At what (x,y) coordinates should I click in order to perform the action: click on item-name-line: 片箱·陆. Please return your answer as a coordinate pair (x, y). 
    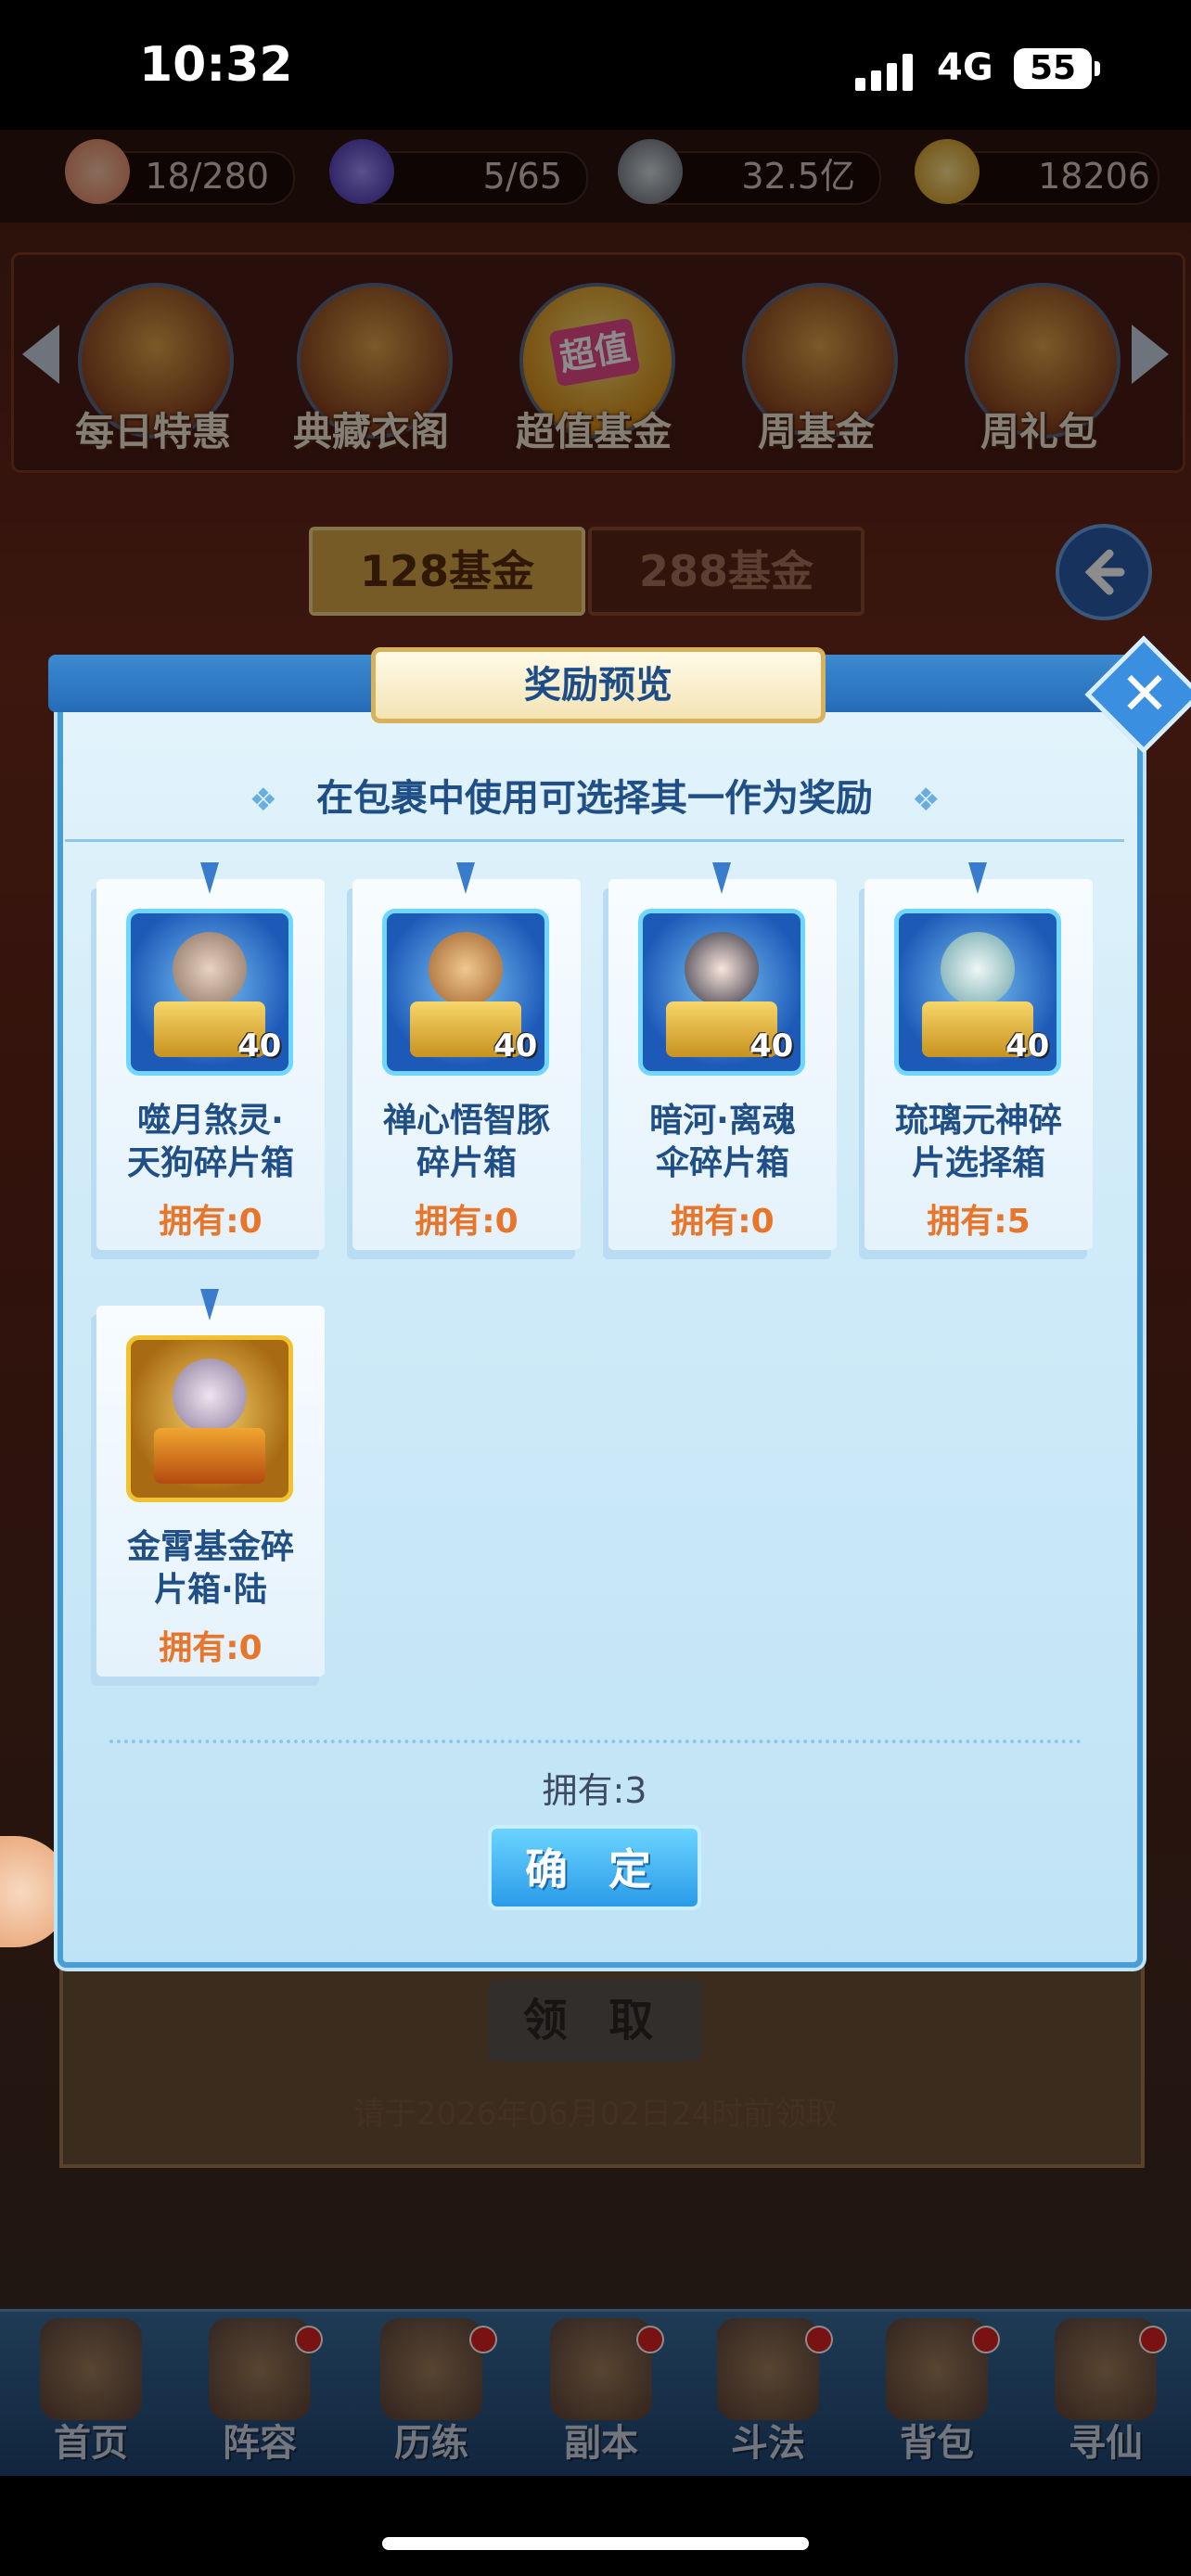
    Looking at the image, I should click on (210, 1590).